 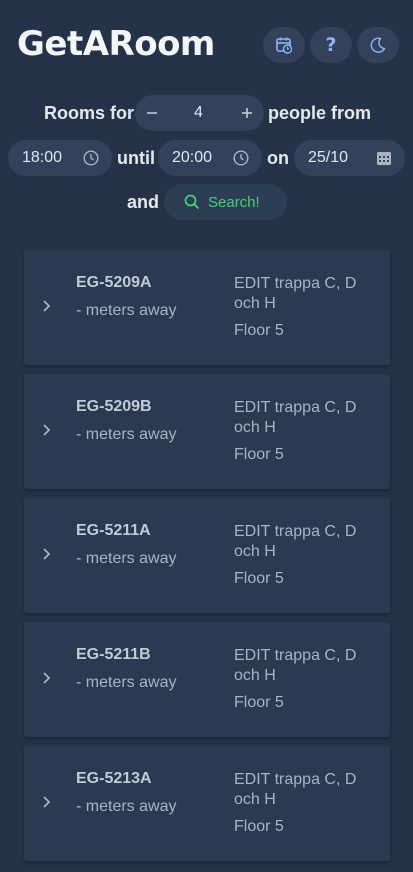 I want to click on time-row: 18:00 until 20:00 on 25/10, so click(x=206, y=158).